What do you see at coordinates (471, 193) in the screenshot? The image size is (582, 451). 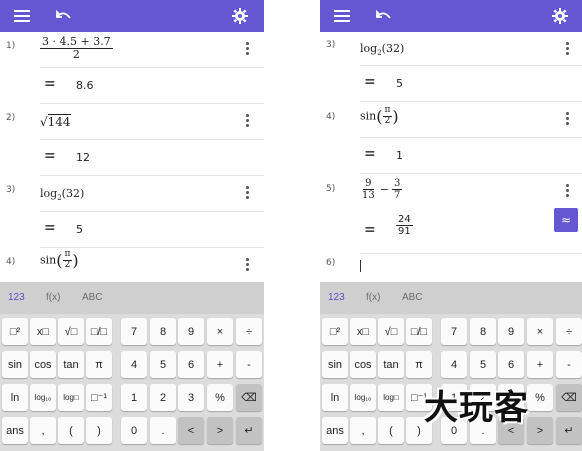 I see `input-cell: 9 13−3 7` at bounding box center [471, 193].